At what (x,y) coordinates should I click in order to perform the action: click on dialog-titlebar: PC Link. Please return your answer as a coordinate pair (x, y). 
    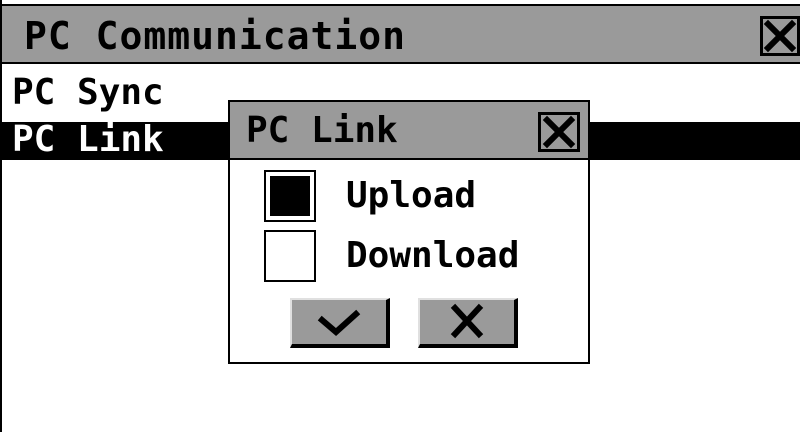
    Looking at the image, I should click on (409, 131).